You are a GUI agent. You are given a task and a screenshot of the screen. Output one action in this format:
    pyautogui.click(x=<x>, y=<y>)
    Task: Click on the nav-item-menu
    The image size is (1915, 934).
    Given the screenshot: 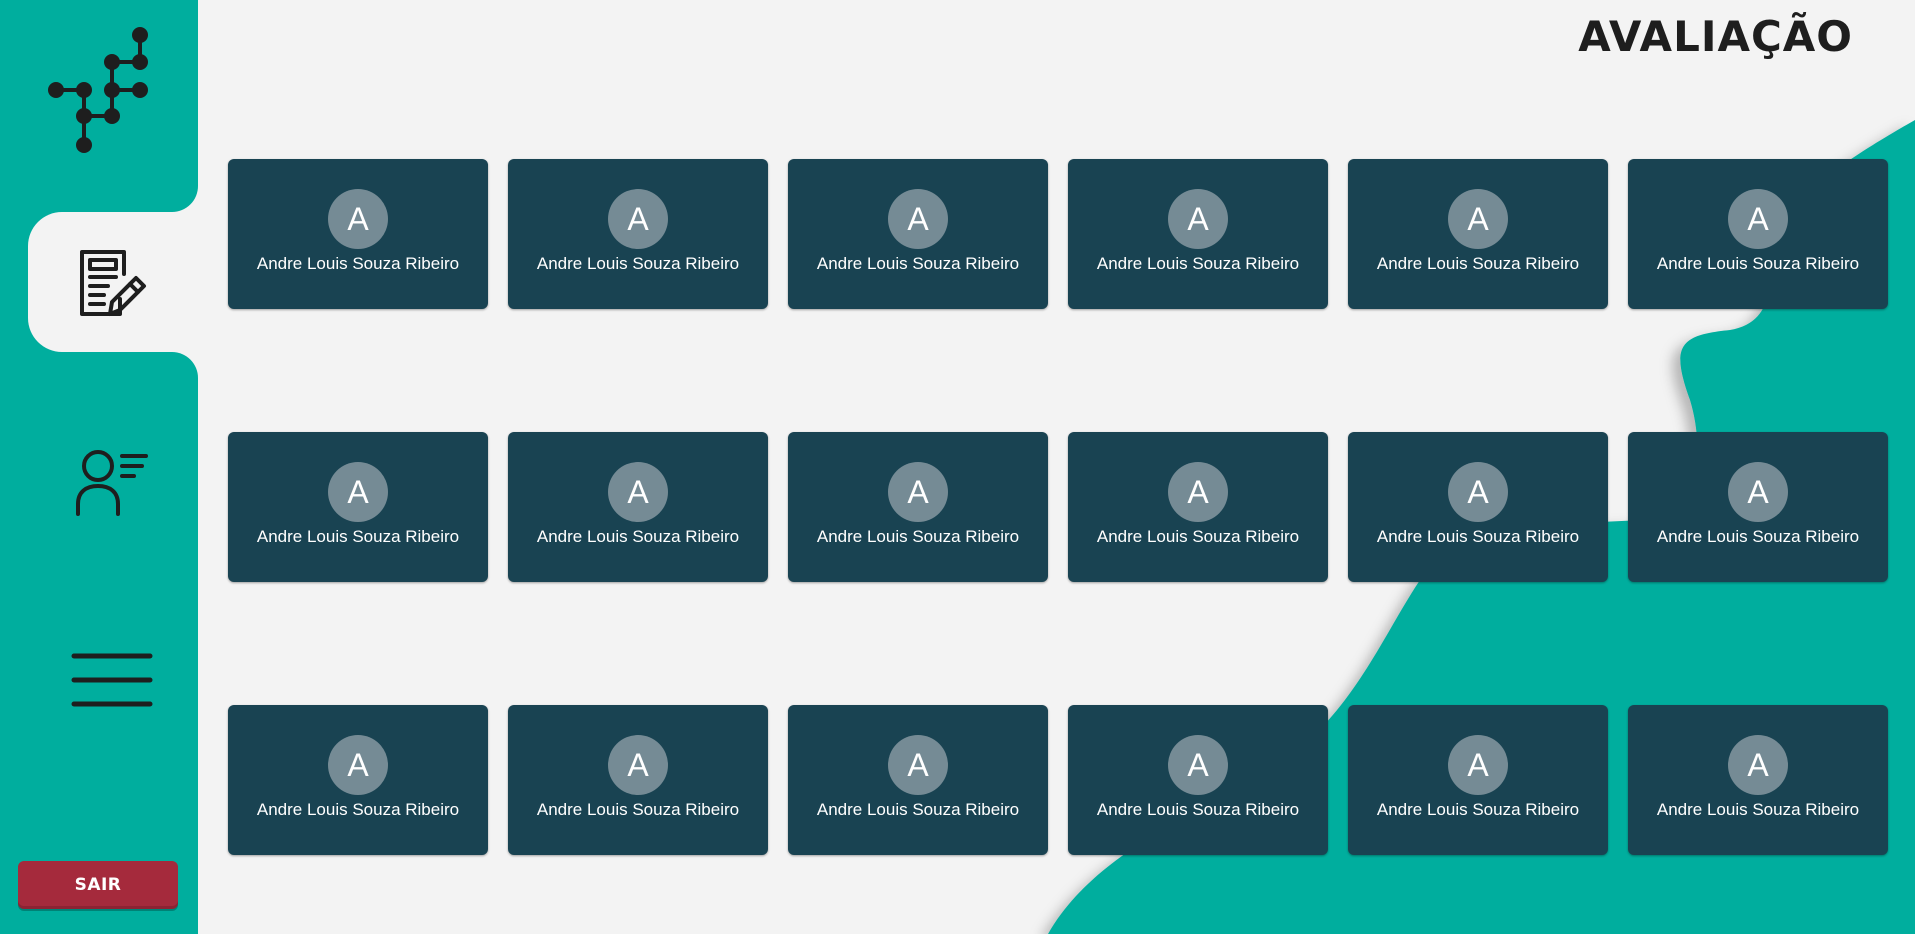 What is the action you would take?
    pyautogui.click(x=112, y=682)
    